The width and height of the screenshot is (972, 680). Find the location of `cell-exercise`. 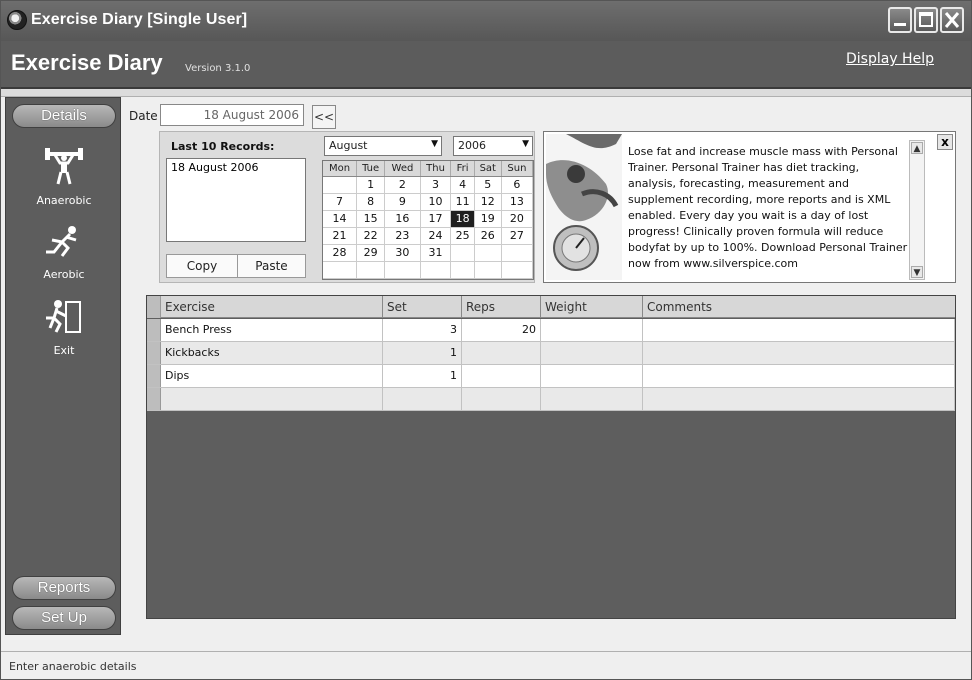

cell-exercise is located at coordinates (272, 399).